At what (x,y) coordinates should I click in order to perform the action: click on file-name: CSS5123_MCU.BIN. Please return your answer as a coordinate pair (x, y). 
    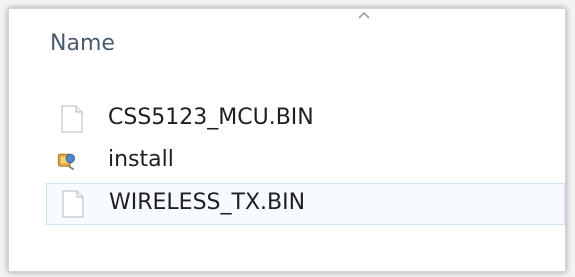
    Looking at the image, I should click on (211, 117).